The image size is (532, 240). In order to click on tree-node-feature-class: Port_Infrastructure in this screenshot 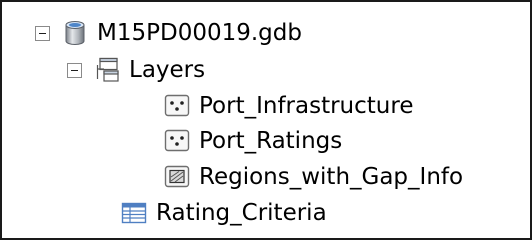, I will do `click(288, 106)`.